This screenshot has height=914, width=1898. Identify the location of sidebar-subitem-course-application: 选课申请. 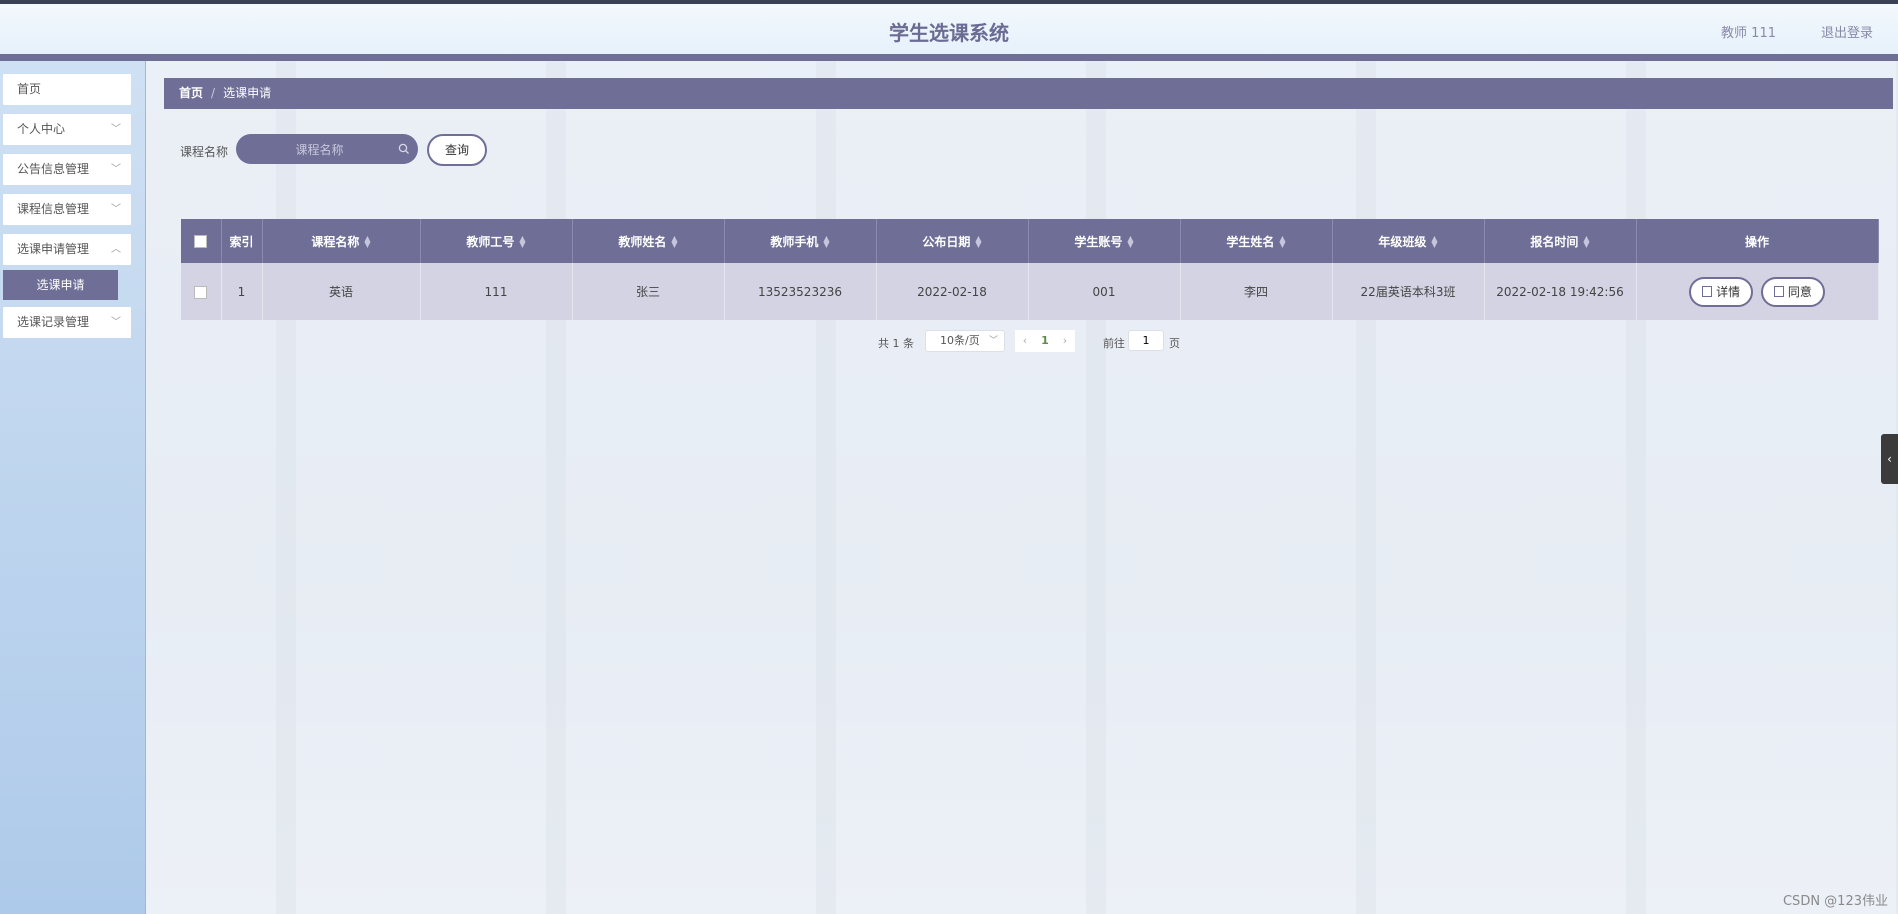
(60, 285).